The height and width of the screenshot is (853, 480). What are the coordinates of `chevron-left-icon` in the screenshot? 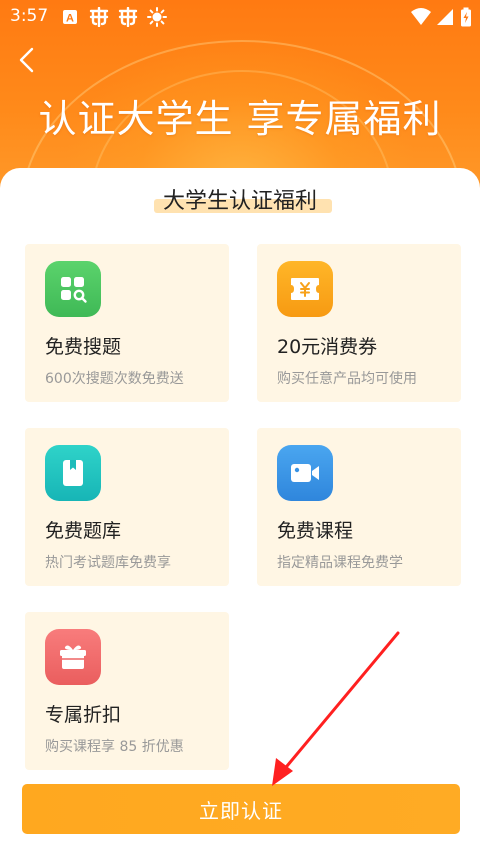 It's located at (26, 60).